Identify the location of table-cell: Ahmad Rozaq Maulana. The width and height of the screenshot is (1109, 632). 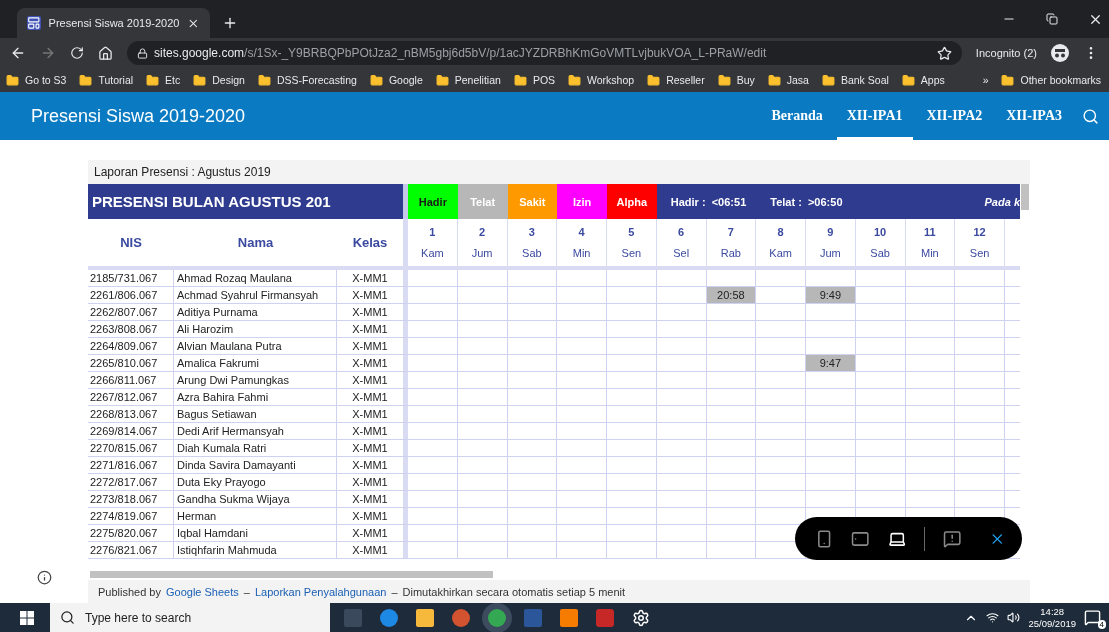
(255, 278).